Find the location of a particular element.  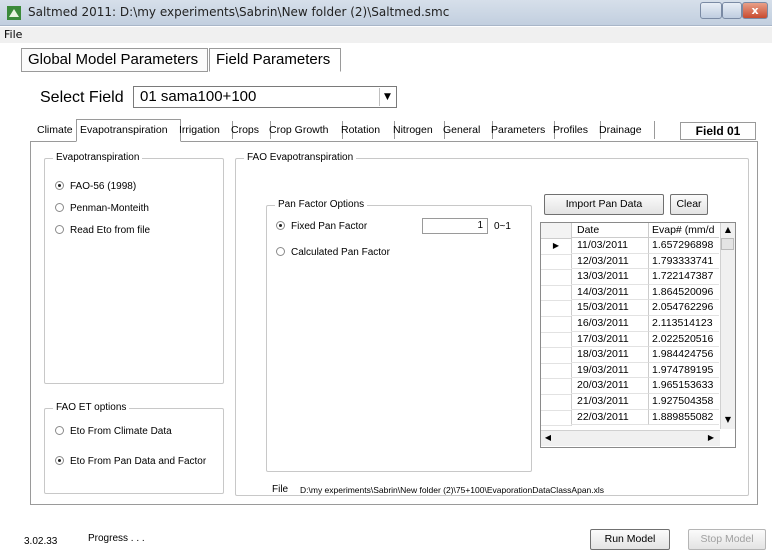

pan-factor-range: 0~1 is located at coordinates (502, 226).